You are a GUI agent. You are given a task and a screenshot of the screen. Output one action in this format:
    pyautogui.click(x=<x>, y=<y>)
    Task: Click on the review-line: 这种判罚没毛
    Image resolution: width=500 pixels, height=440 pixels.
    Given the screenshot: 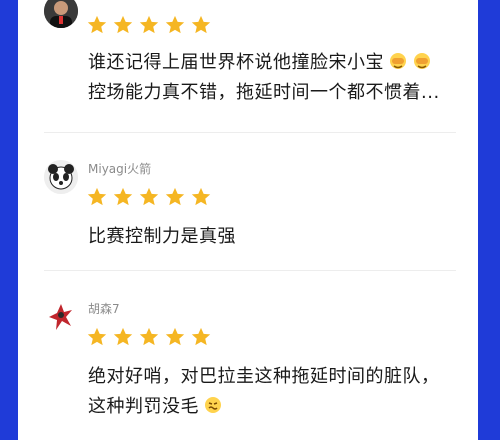 What is the action you would take?
    pyautogui.click(x=143, y=406)
    